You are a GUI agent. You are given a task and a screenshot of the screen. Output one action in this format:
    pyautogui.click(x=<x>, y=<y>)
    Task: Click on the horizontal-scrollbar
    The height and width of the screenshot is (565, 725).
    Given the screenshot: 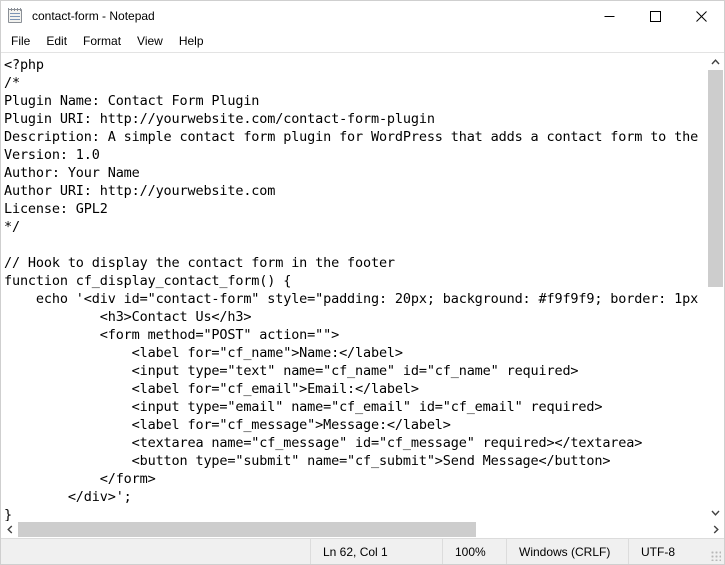 What is the action you would take?
    pyautogui.click(x=362, y=529)
    